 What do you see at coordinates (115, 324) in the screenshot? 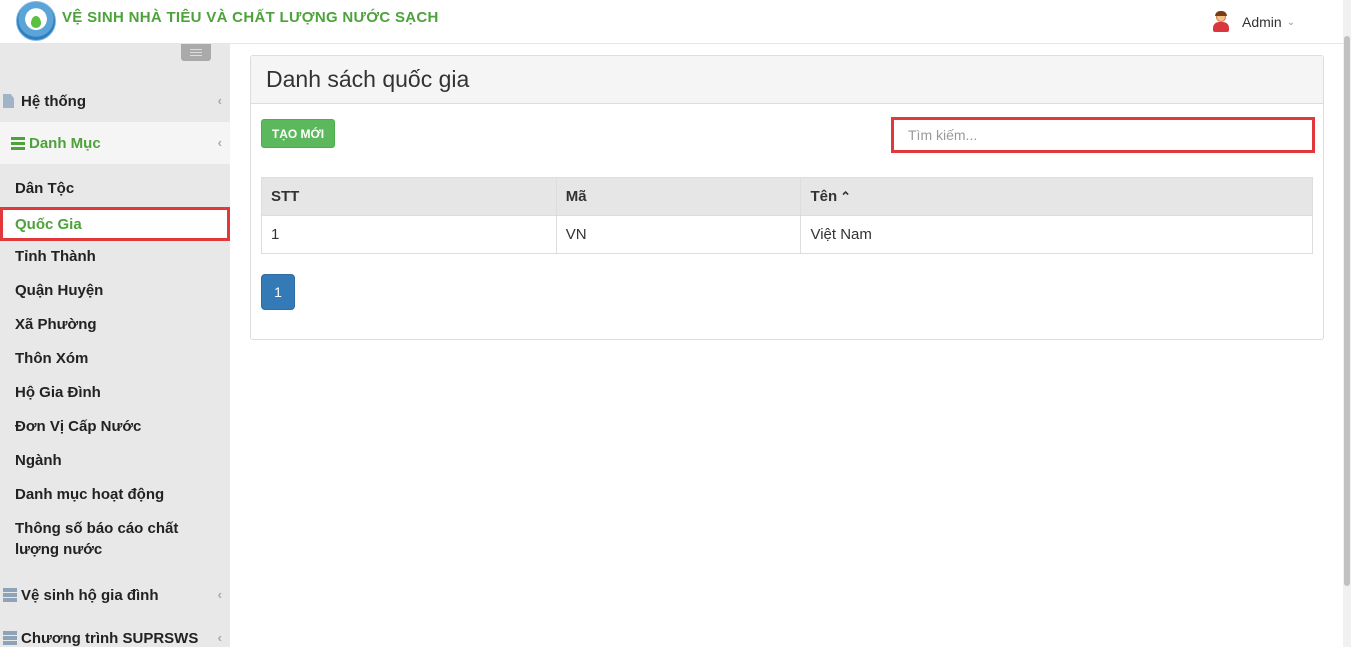
I see `sidebar-item-xa-phuong: Xã Phường` at bounding box center [115, 324].